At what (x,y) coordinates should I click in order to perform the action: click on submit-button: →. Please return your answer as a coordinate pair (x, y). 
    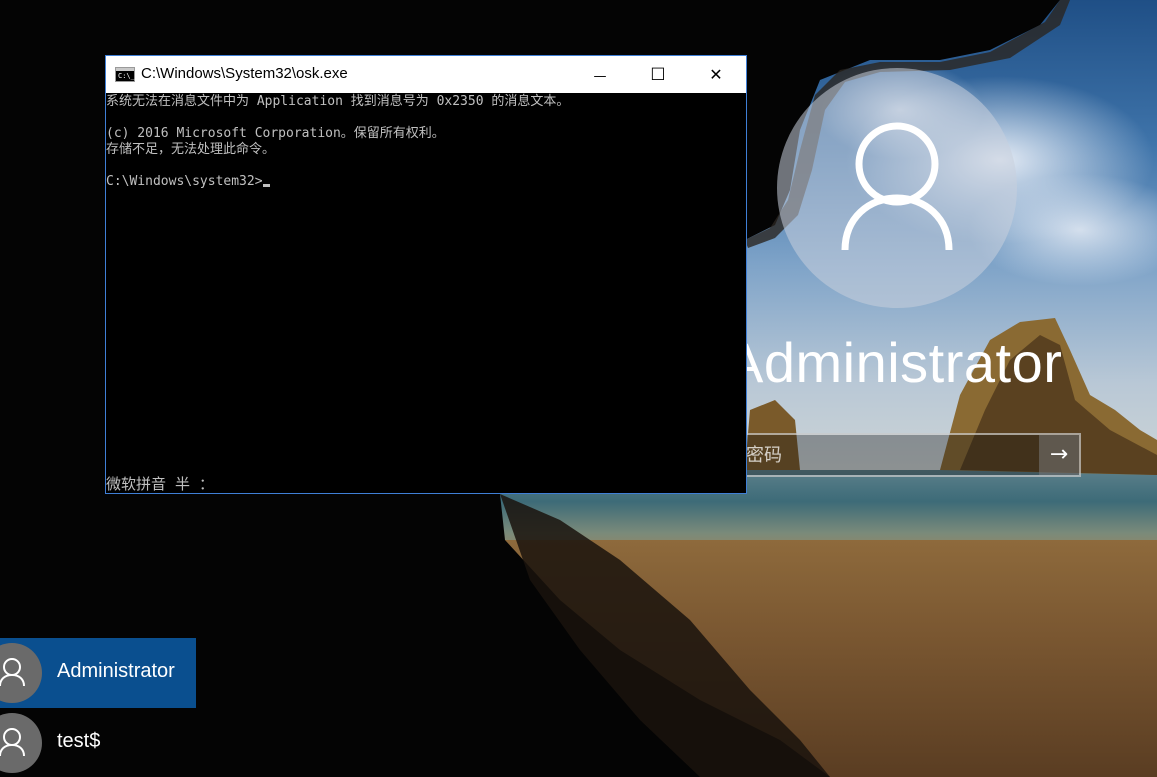
    Looking at the image, I should click on (1059, 455).